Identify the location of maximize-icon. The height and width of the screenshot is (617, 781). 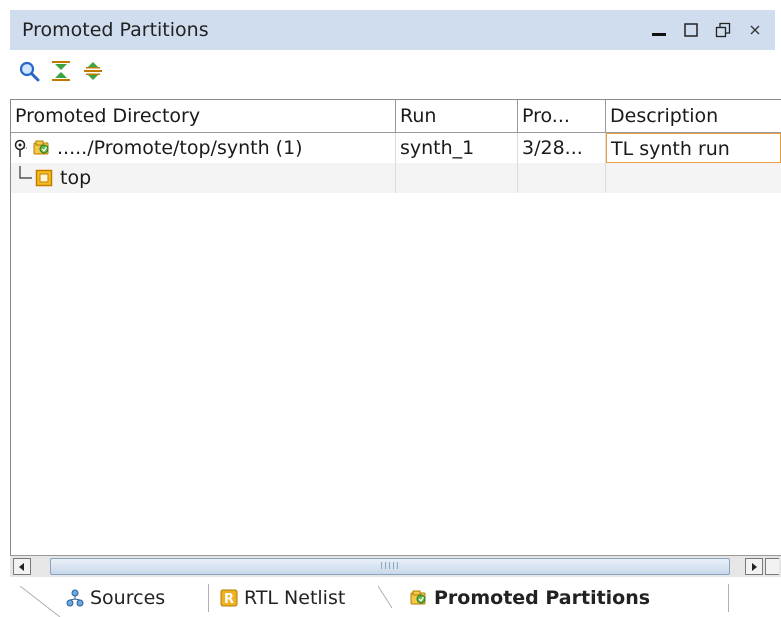
(691, 30).